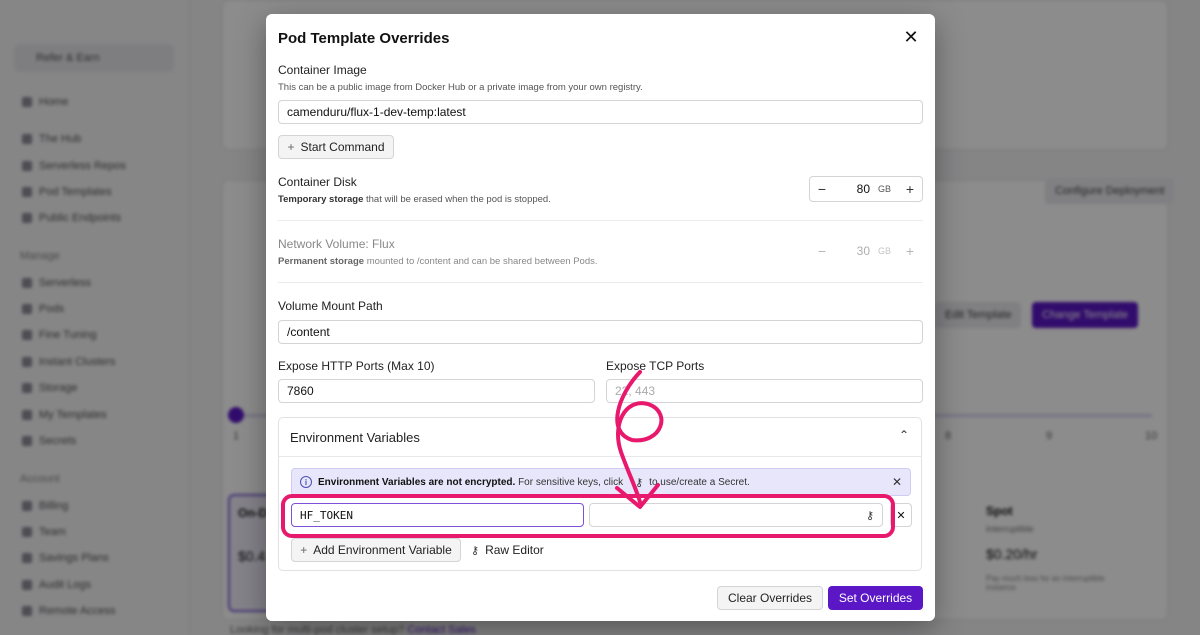  Describe the element at coordinates (588, 516) in the screenshot. I see `highlight-rectangle-icon` at that location.